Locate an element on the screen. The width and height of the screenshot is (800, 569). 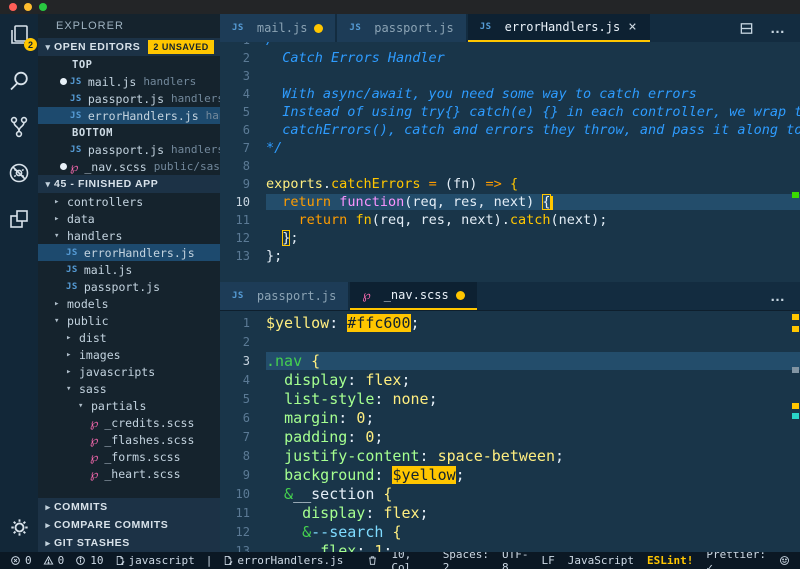
status-item-10: 10 is located at coordinates (89, 560).